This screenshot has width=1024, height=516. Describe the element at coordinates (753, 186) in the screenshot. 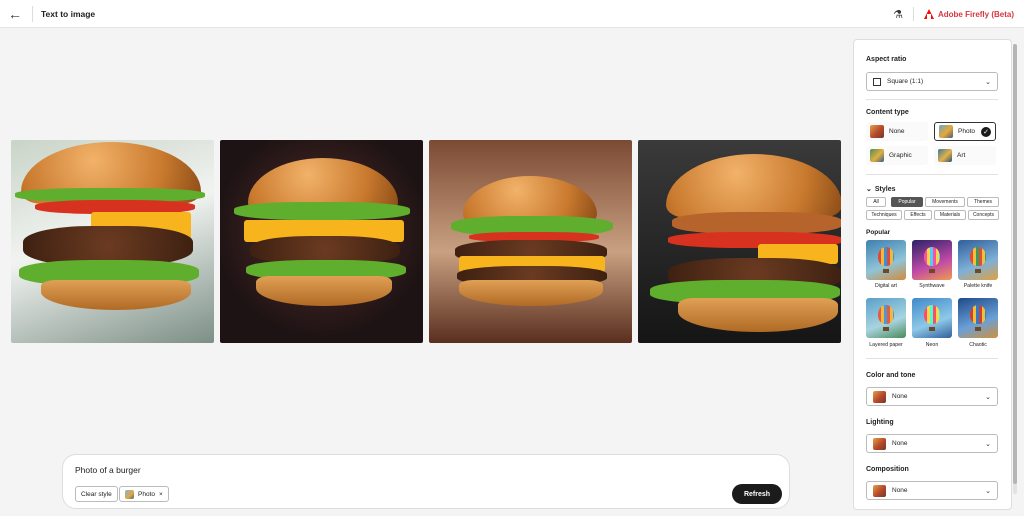

I see `burger-bun-top` at that location.